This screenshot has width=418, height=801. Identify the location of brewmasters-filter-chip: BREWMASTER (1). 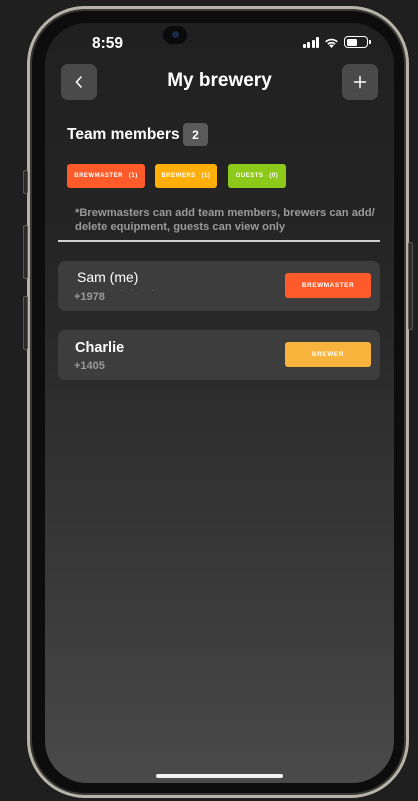
(106, 176).